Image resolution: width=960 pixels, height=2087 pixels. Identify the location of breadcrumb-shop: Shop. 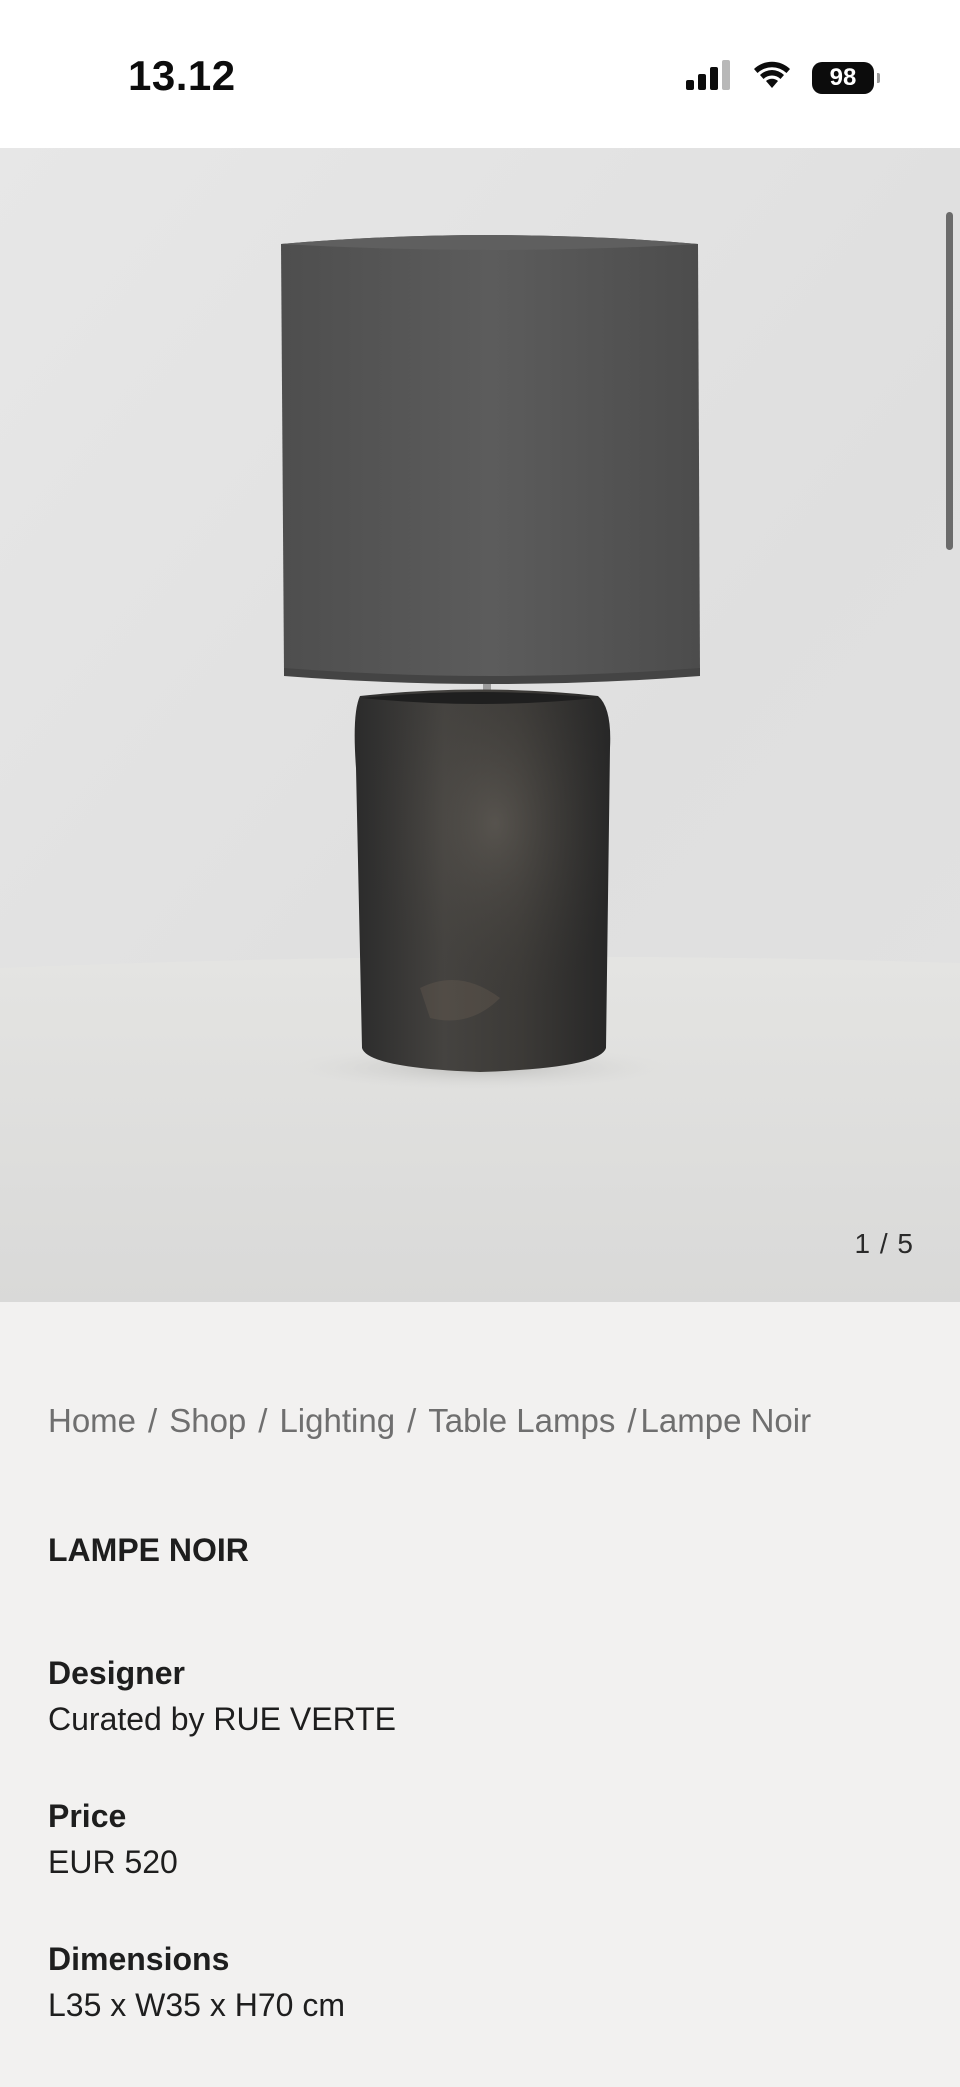
(207, 1420).